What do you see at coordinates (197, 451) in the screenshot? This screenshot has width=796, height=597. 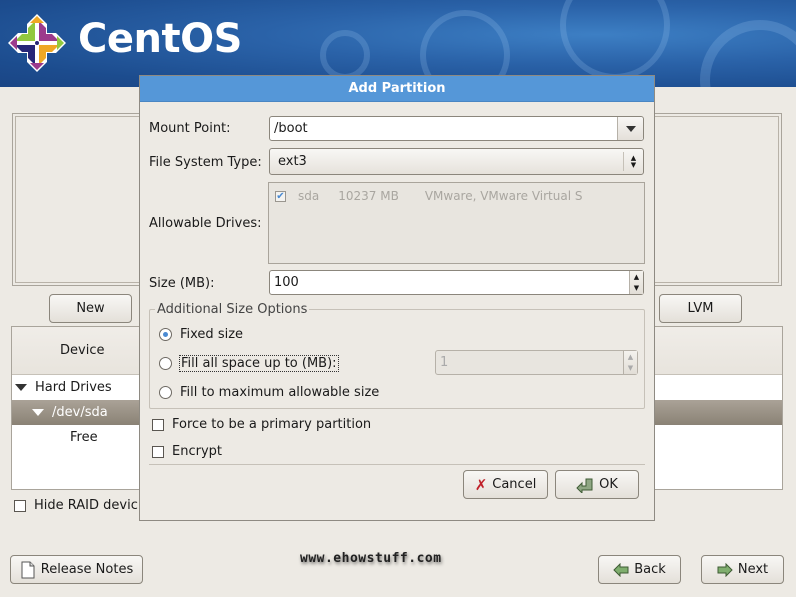 I see `encrypt-label: Encrypt` at bounding box center [197, 451].